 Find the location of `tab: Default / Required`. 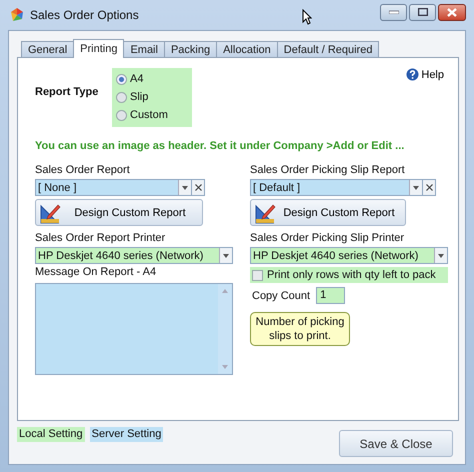

tab: Default / Required is located at coordinates (328, 49).